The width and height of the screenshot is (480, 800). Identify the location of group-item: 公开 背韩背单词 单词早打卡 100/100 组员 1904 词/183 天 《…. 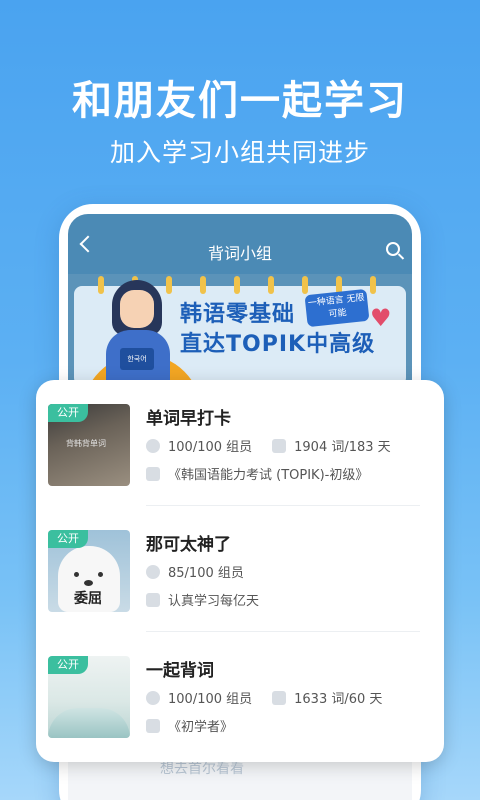
(240, 443).